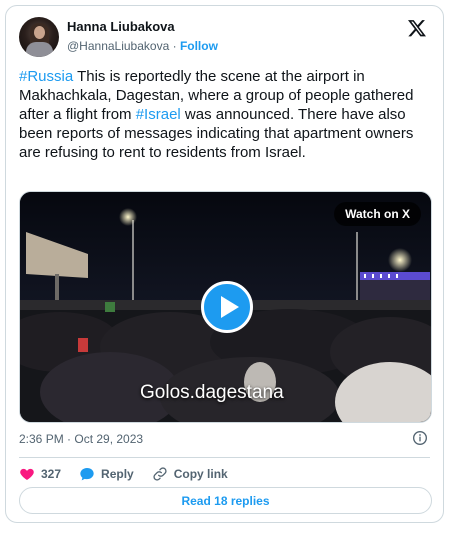 This screenshot has width=451, height=534. What do you see at coordinates (117, 474) in the screenshot?
I see `reply-label: Reply` at bounding box center [117, 474].